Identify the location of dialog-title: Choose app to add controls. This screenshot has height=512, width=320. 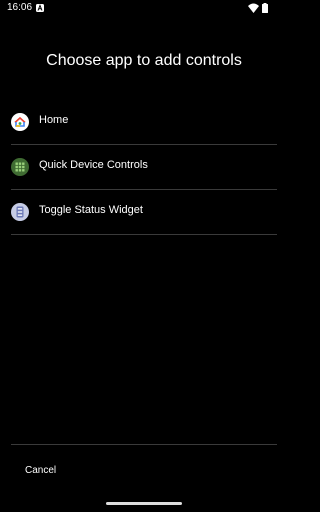
(144, 60).